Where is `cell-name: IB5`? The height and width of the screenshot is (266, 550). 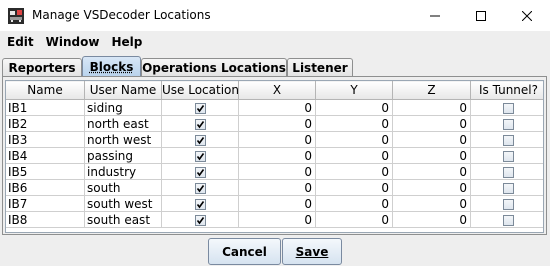
cell-name: IB5 is located at coordinates (45, 171).